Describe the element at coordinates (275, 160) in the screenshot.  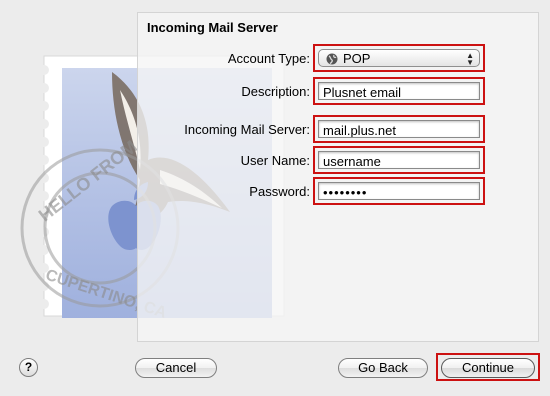
I see `username-label: User Name:` at that location.